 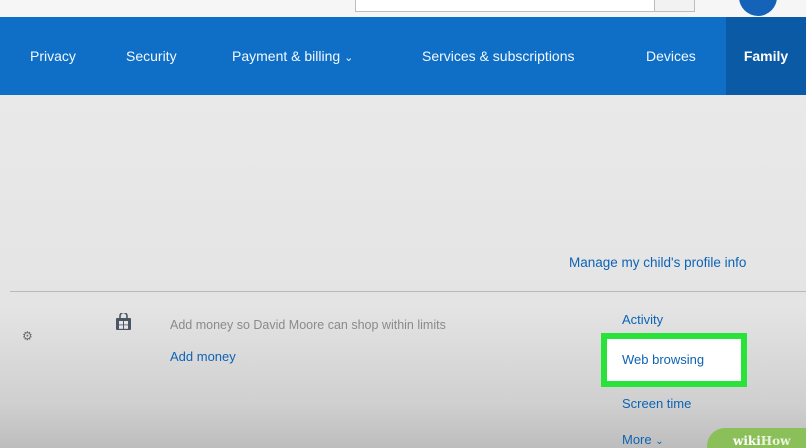 I want to click on nav-item-label: Family, so click(x=766, y=56).